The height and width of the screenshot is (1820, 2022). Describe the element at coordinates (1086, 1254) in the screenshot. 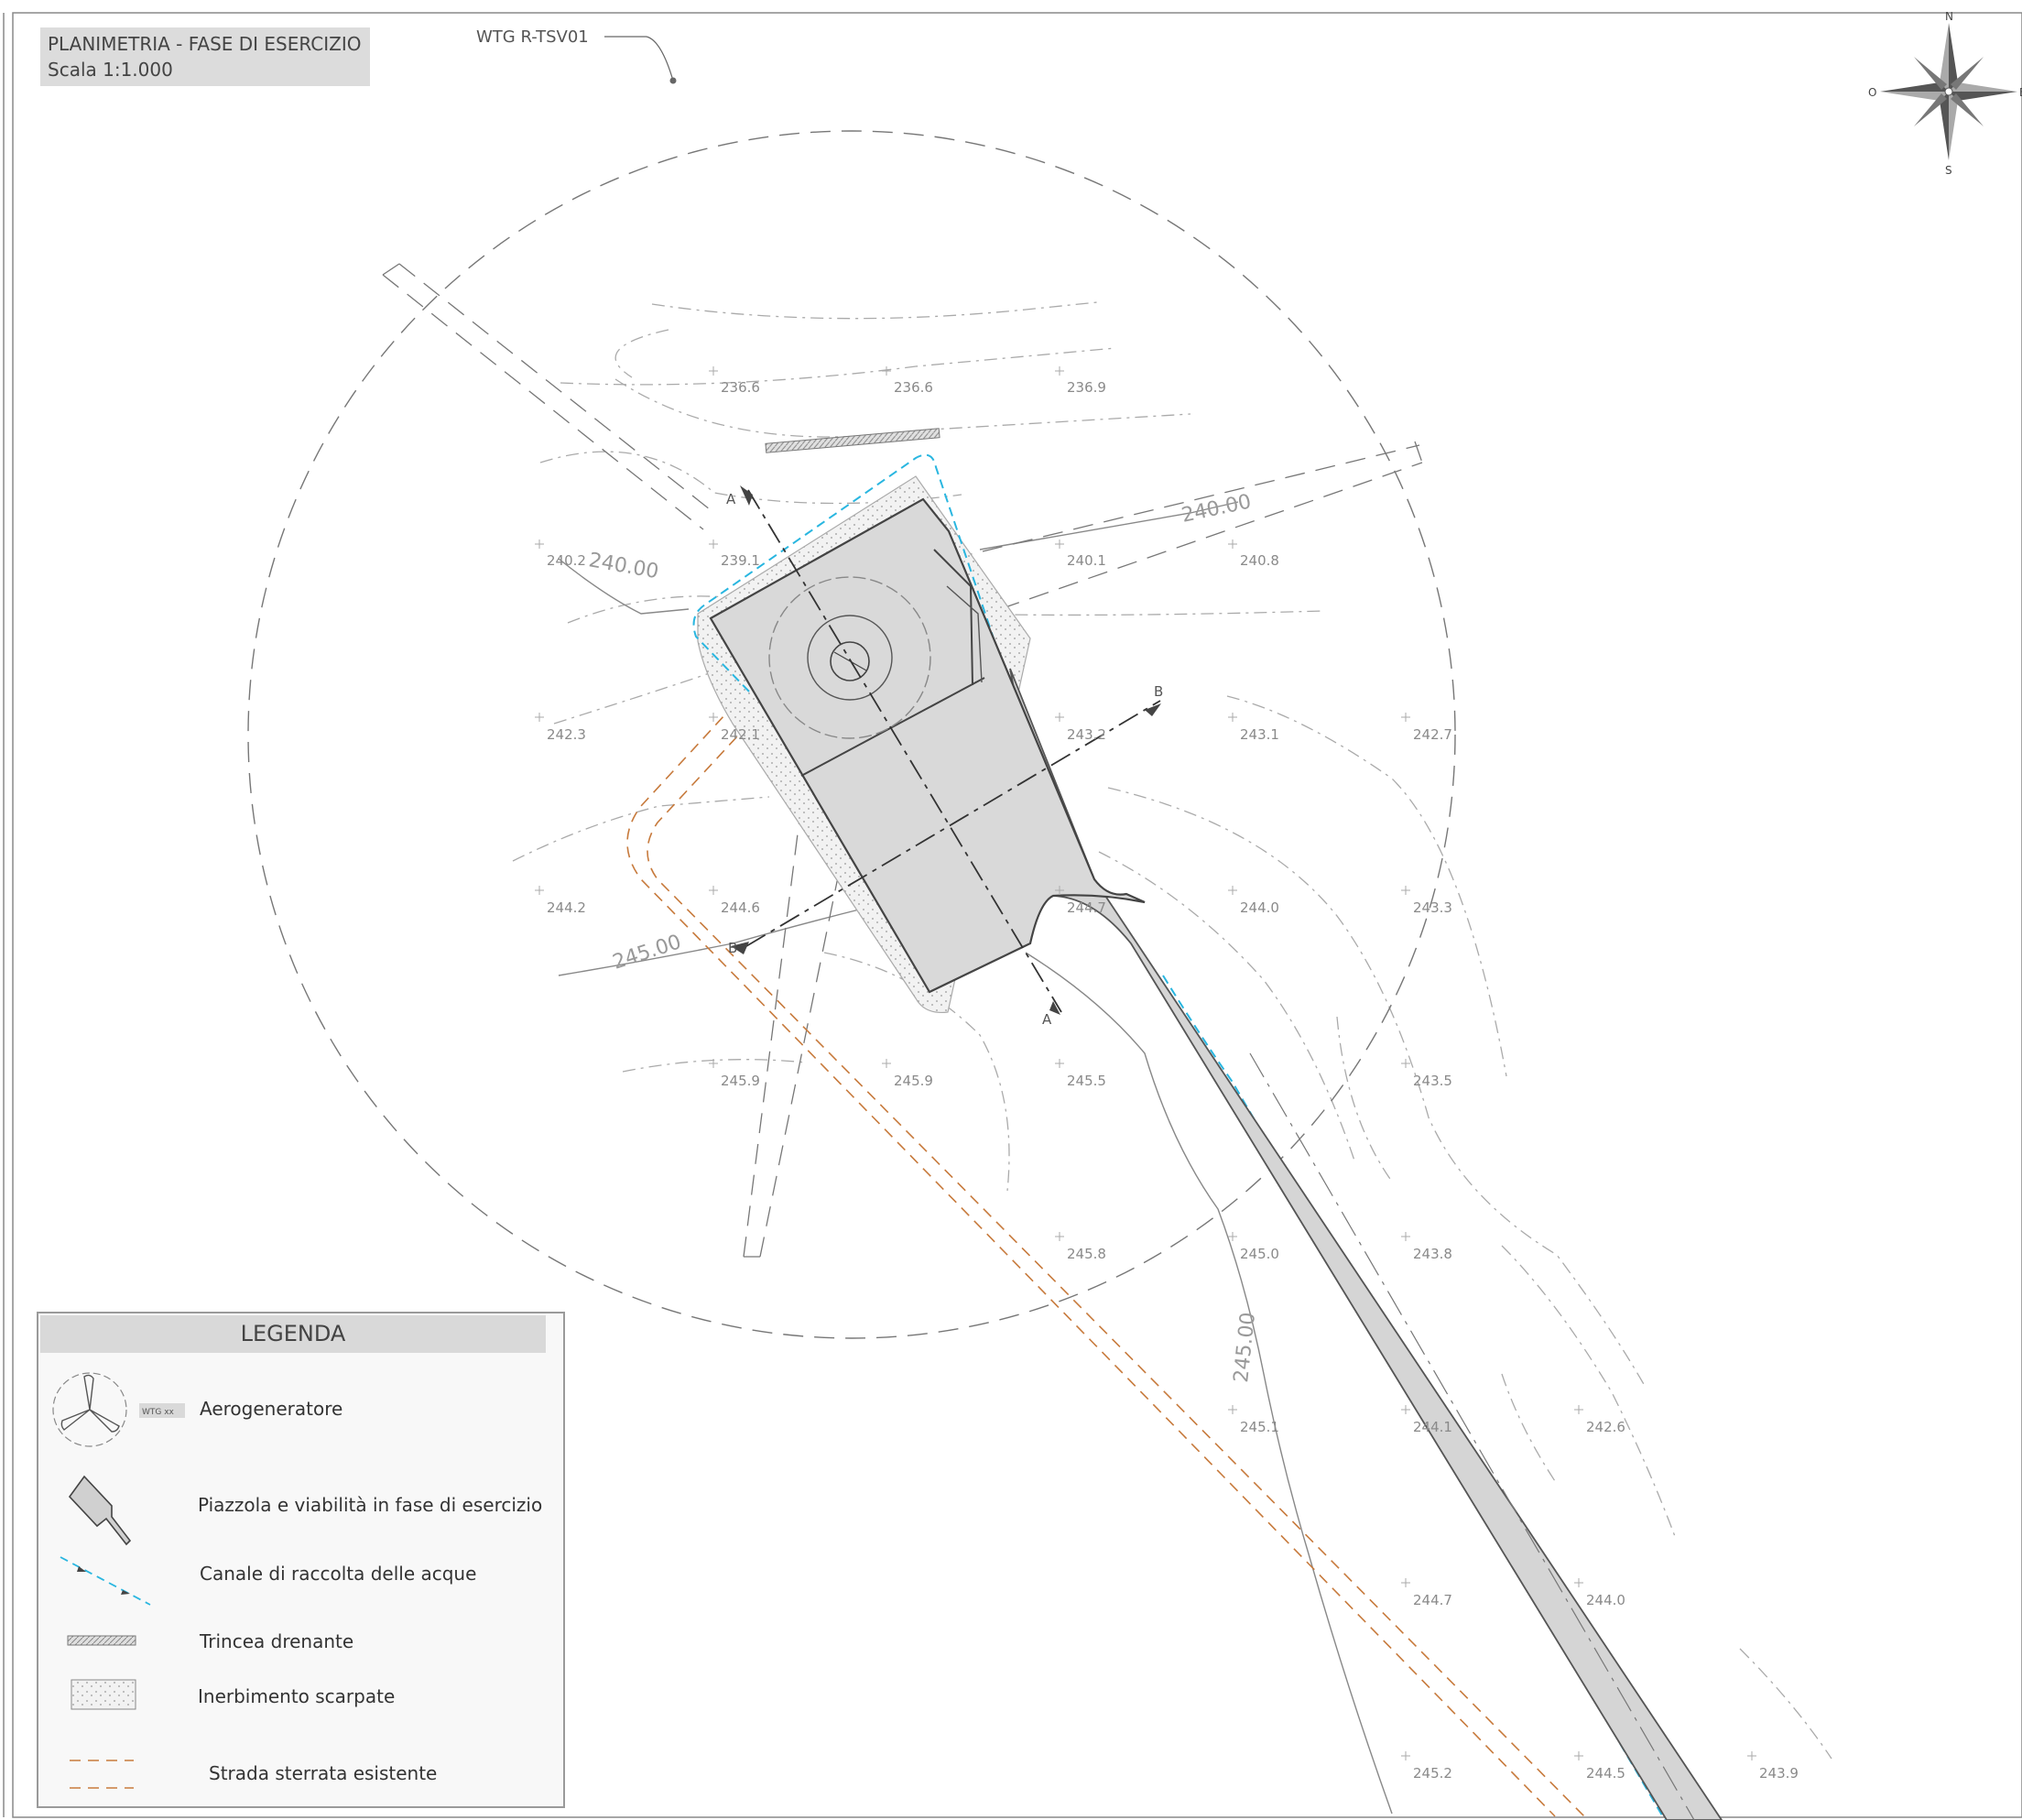

I see `spot-height: 245.8` at that location.